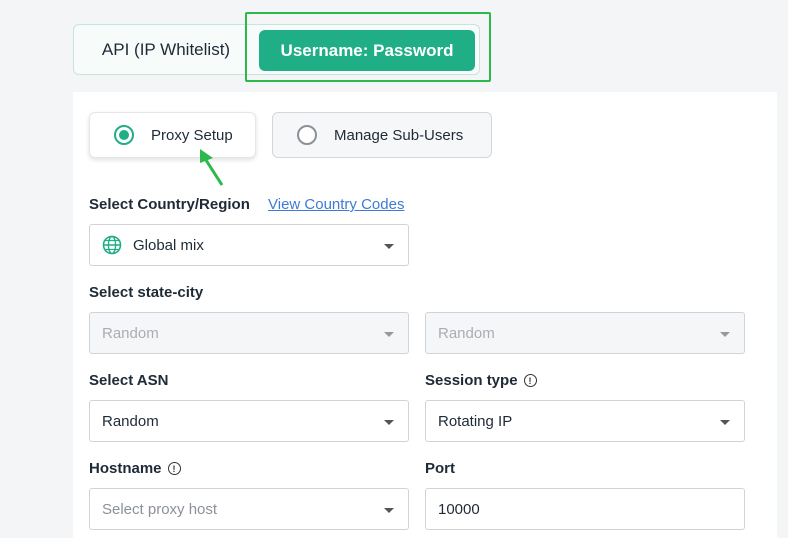  I want to click on hostname-select-placeholder: Select proxy host, so click(160, 509).